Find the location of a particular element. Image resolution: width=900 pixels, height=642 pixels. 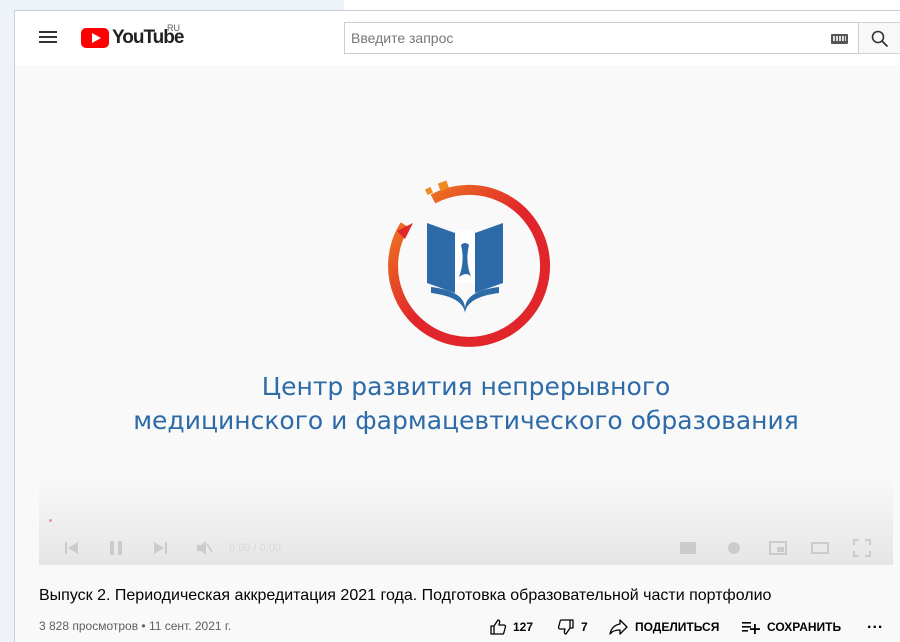

share-button: ПОДЕЛИТЬСЯ is located at coordinates (664, 627).